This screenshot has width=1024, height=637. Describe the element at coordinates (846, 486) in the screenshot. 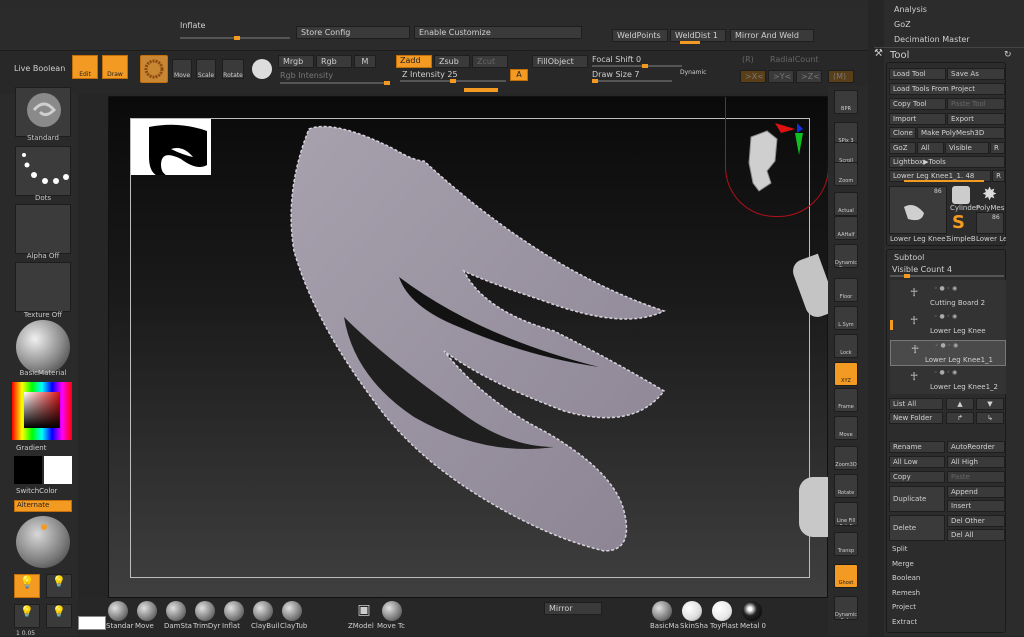

I see `shelf-rotate-button: Rotate` at that location.